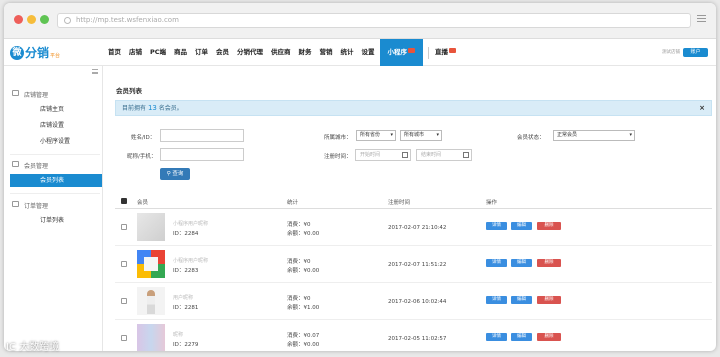 The image size is (720, 357). I want to click on browser-chrome: http://mp.test.wsfenxiao.com, so click(360, 21).